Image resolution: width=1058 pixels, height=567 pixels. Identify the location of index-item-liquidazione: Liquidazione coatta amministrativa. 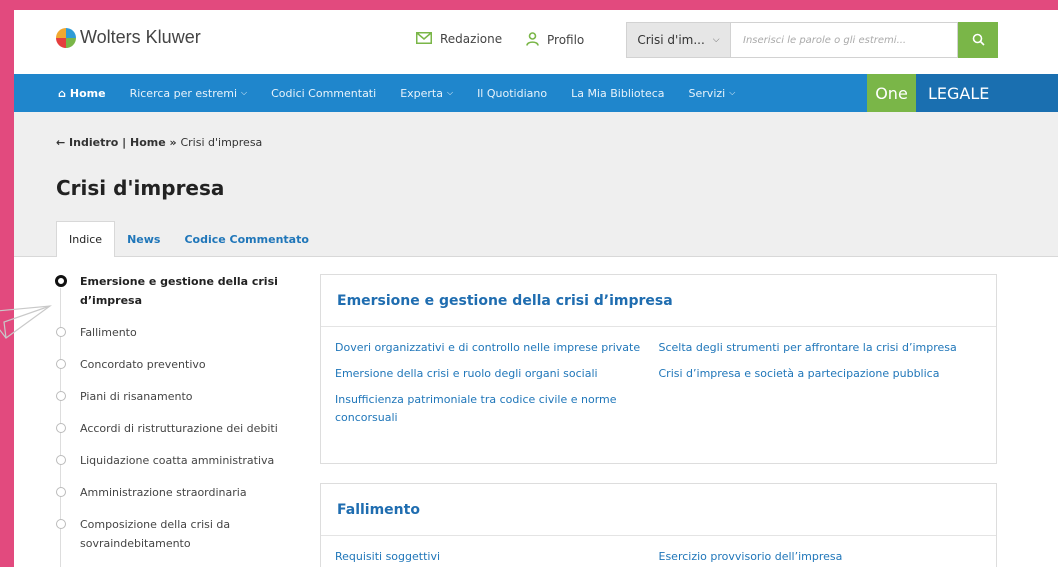
(172, 460).